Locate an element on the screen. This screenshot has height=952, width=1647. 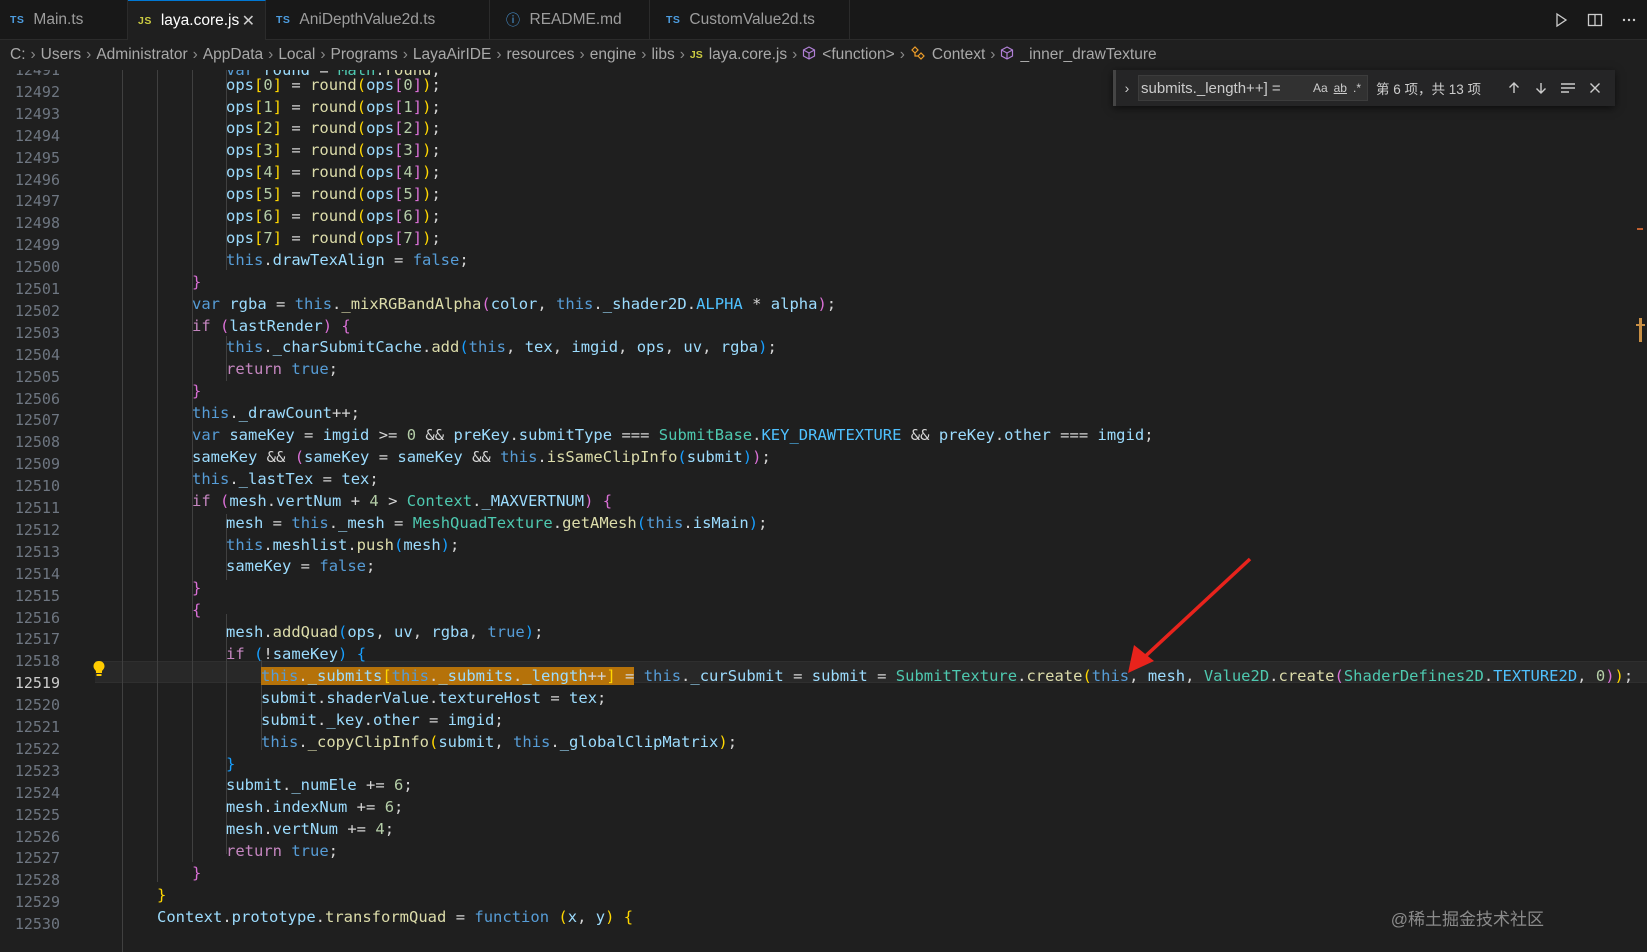
code-line: ops[5] = round(ops[5]); is located at coordinates (333, 194).